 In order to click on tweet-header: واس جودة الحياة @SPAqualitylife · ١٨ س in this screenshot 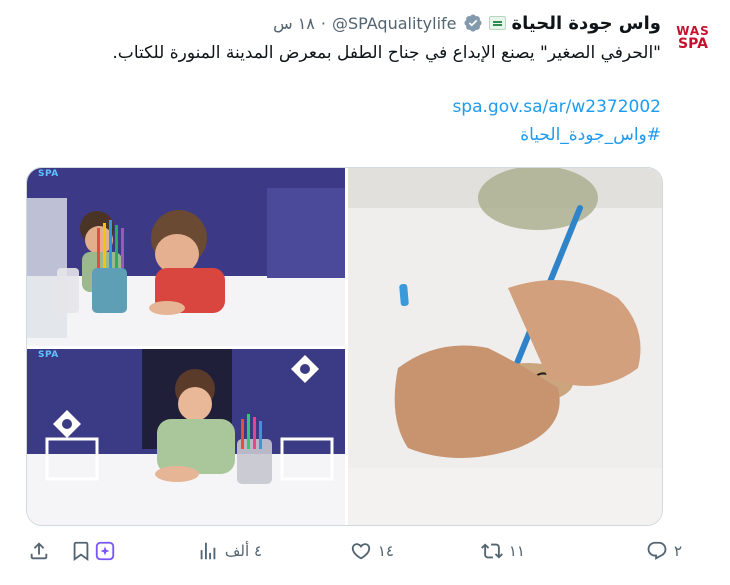, I will do `click(467, 23)`.